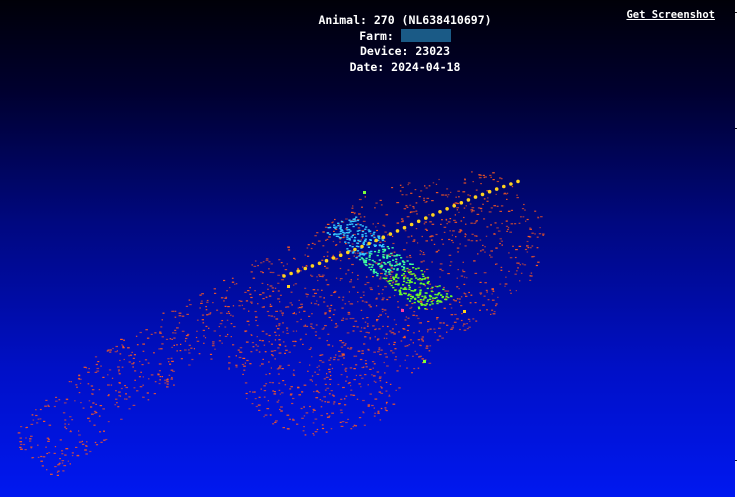  I want to click on get-screenshot-link: Get Screenshot, so click(670, 15).